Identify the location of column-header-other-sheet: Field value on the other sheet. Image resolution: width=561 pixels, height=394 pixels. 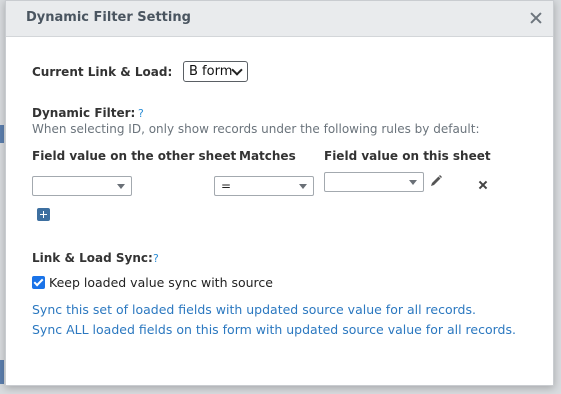
(134, 156).